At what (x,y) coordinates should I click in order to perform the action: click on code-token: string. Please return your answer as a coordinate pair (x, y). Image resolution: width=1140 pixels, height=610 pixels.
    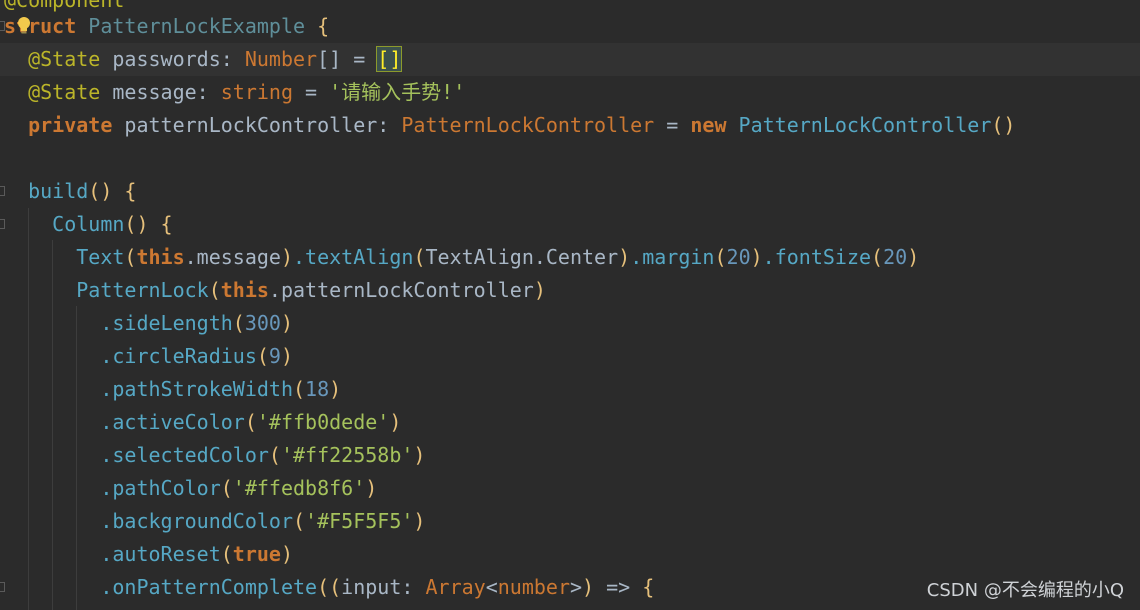
    Looking at the image, I should click on (256, 92).